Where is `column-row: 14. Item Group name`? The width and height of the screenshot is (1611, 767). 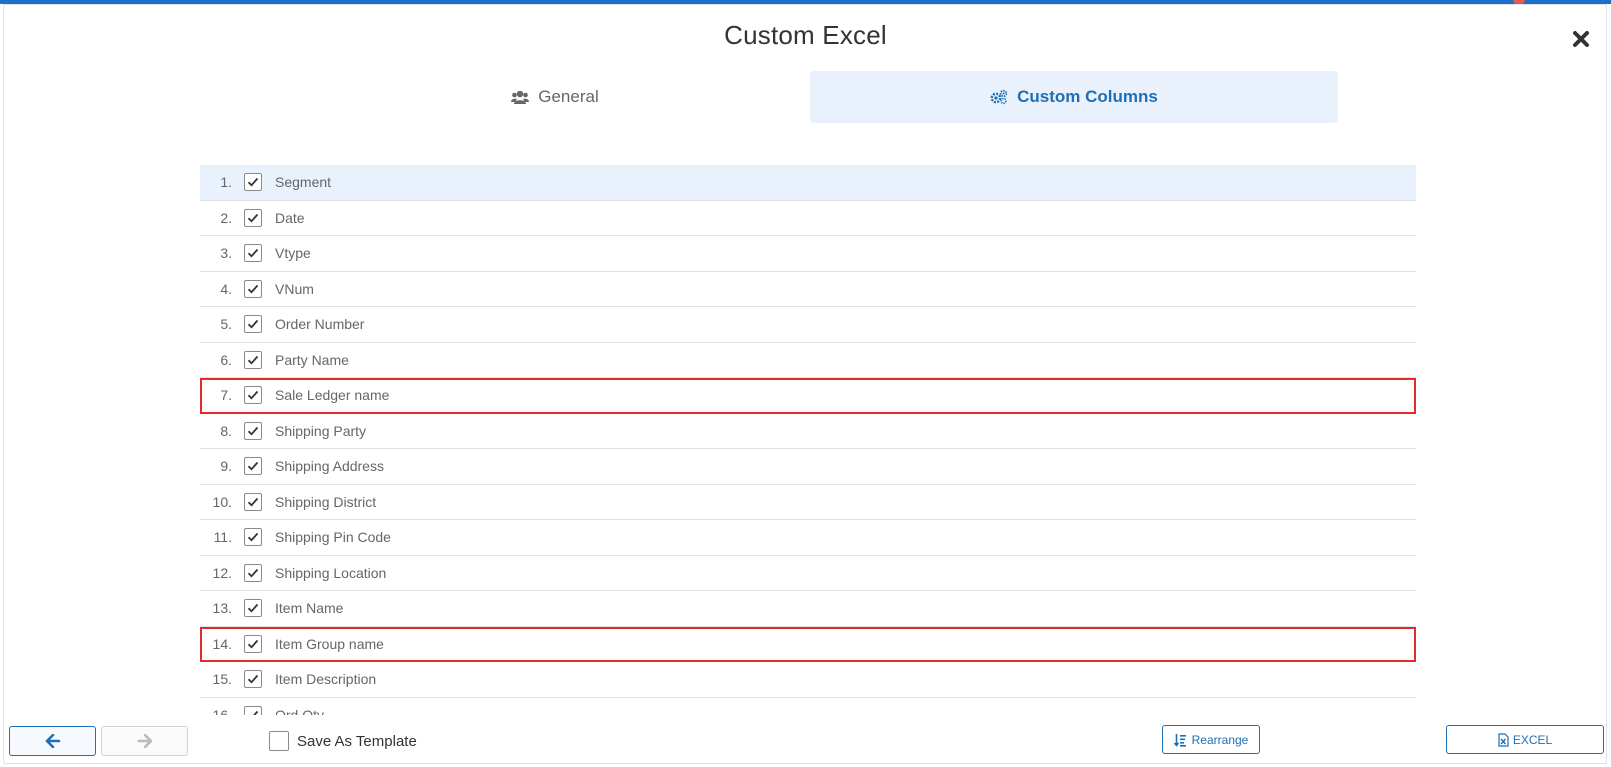 column-row: 14. Item Group name is located at coordinates (808, 644).